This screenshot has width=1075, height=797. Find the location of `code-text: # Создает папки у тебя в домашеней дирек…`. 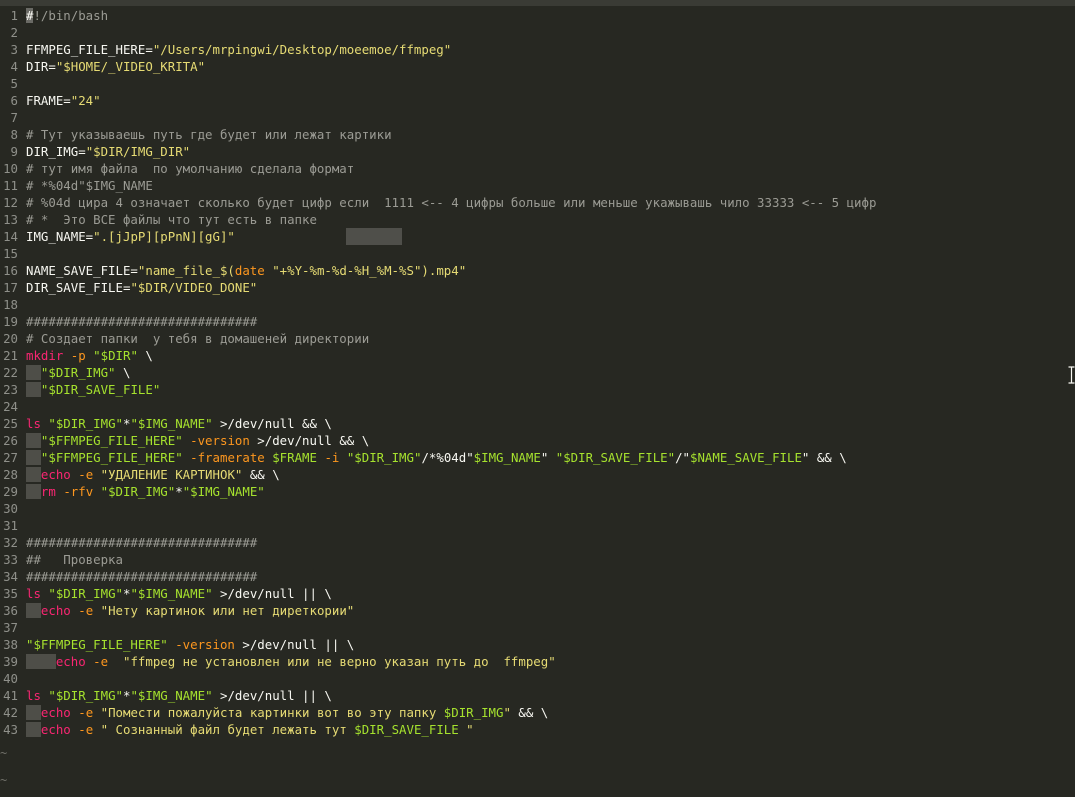

code-text: # Создает папки у тебя в домашеней дирек… is located at coordinates (197, 338).